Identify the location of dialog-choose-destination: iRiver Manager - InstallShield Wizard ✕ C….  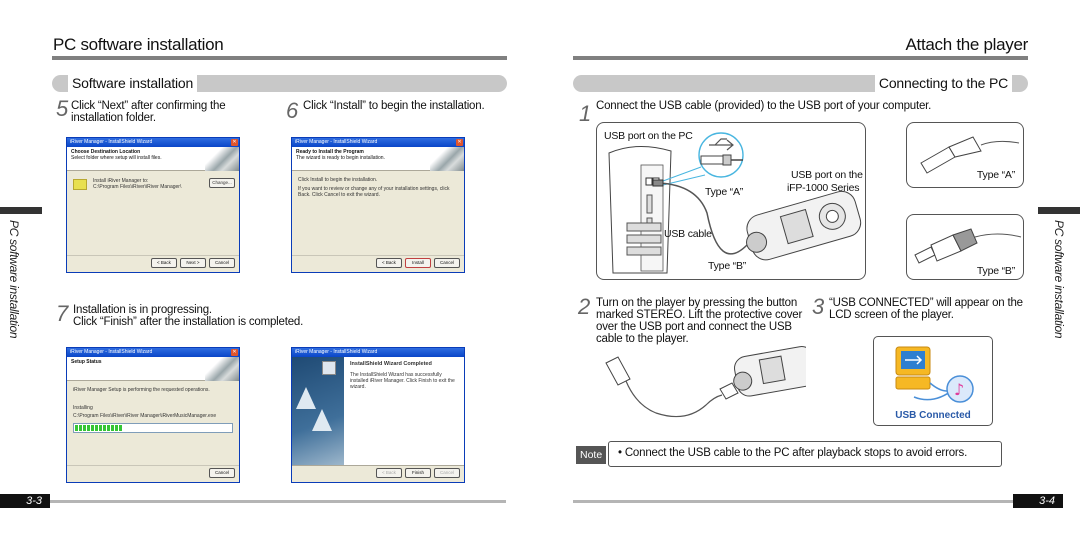
(153, 205).